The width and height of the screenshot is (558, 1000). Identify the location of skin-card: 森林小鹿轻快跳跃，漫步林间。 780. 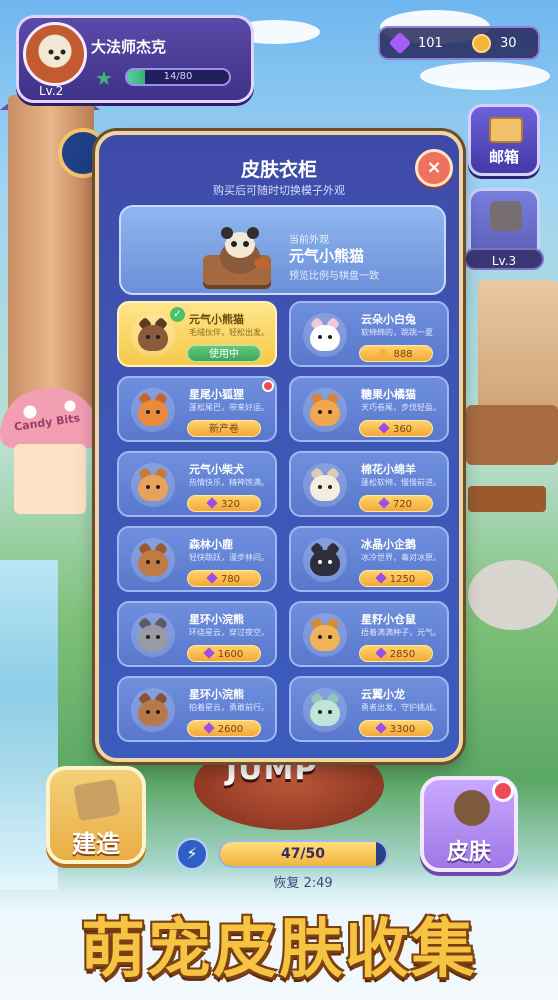
(197, 559).